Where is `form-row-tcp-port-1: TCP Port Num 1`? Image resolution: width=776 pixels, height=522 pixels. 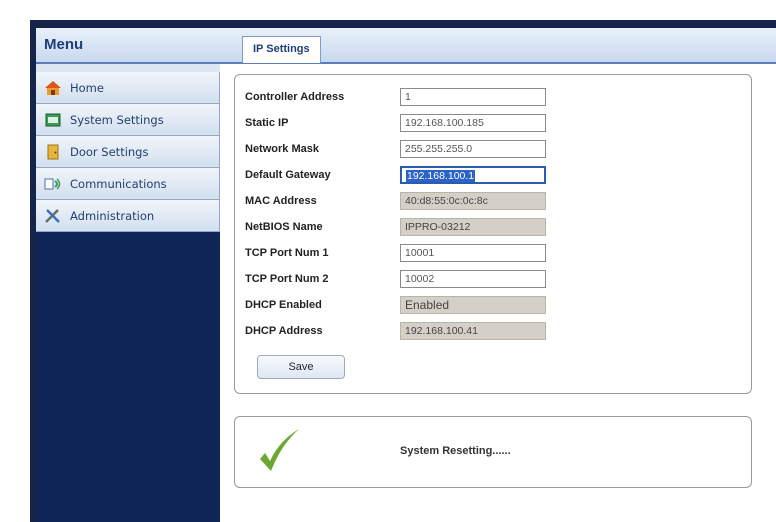
form-row-tcp-port-1: TCP Port Num 1 is located at coordinates (395, 253).